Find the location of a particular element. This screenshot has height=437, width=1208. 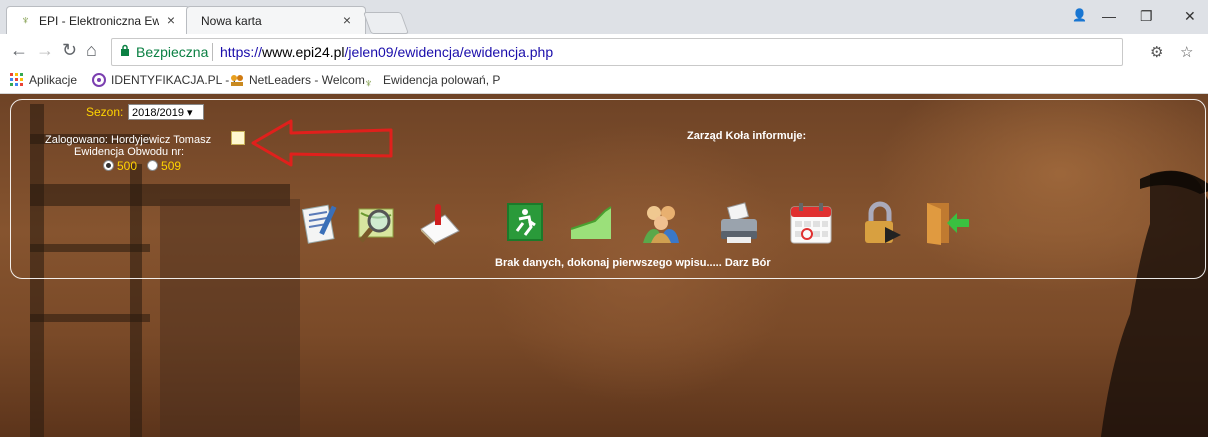

bookmark-apps: Aplikacje is located at coordinates (43, 80).